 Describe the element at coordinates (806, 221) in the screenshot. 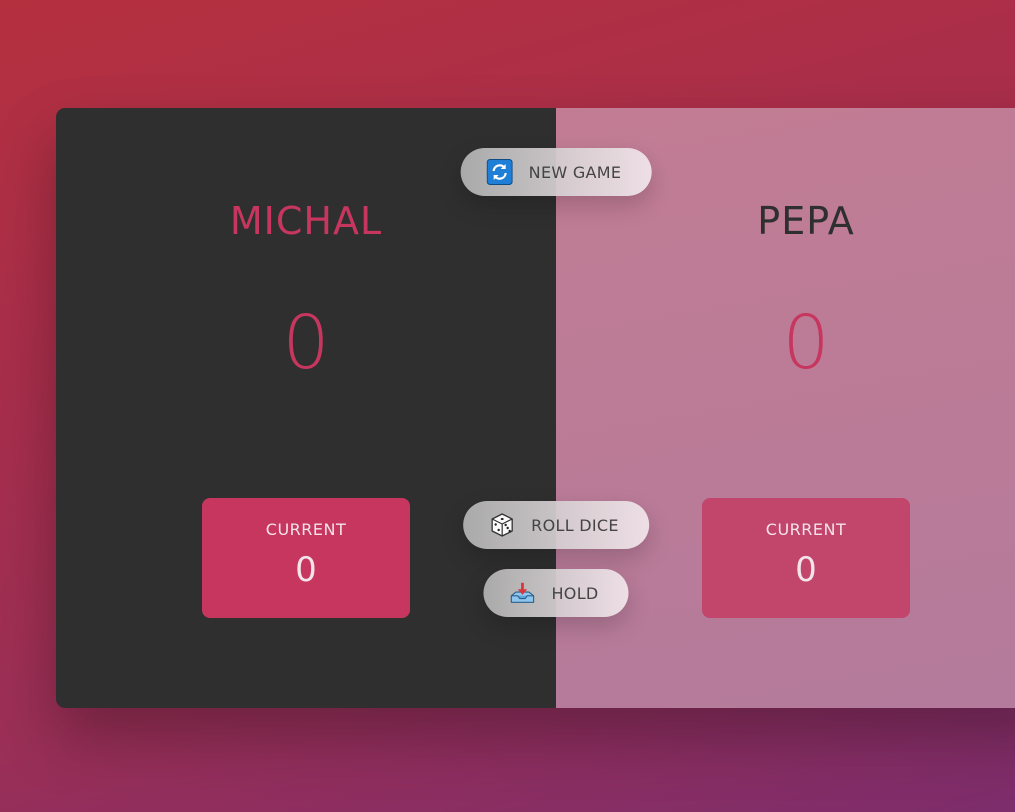

I see `player-1-name: PEPA` at that location.